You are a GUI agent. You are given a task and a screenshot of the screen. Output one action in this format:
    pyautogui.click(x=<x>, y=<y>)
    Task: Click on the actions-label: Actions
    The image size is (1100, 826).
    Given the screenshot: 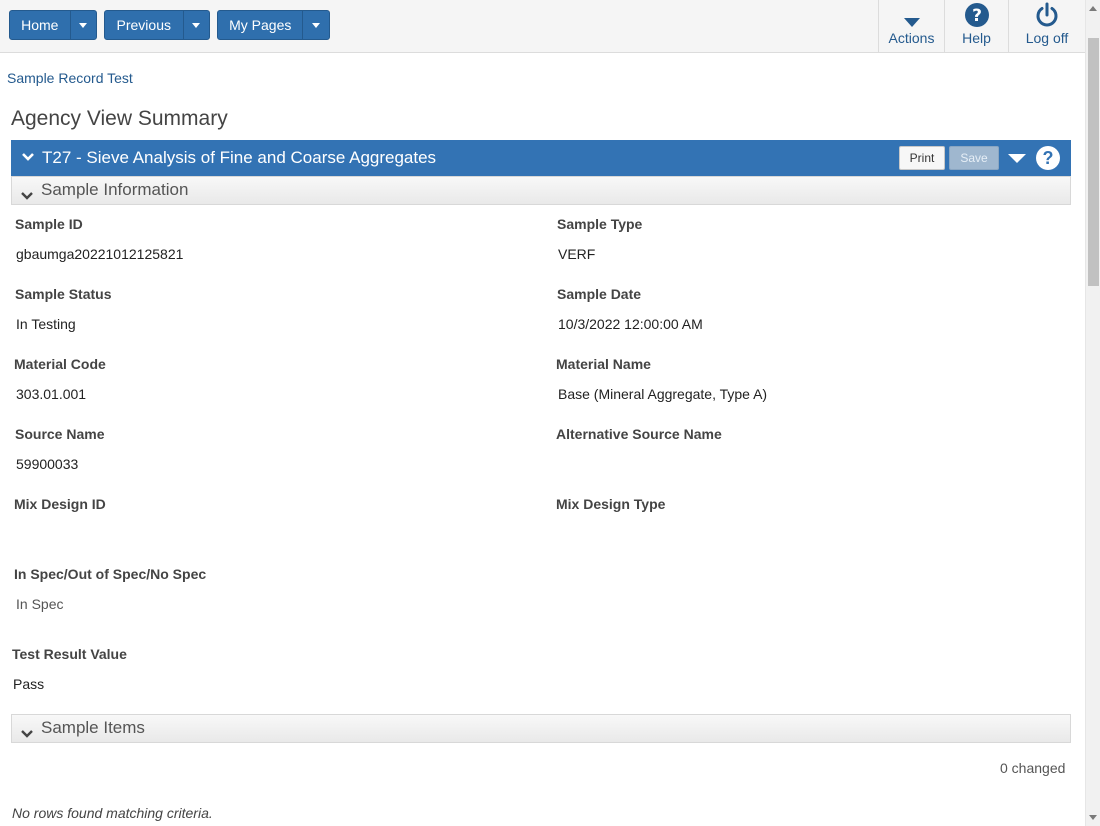 What is the action you would take?
    pyautogui.click(x=911, y=38)
    